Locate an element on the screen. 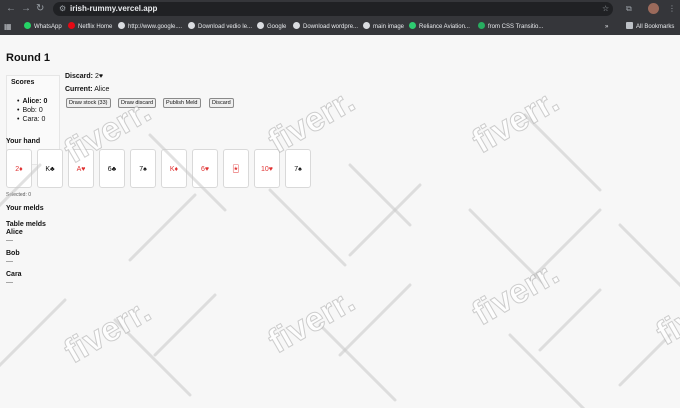  browser-toolbar: ← → ↻ ⚙ irish-rummy.vercel.app ☆ ⧉ ⋮ is located at coordinates (340, 9).